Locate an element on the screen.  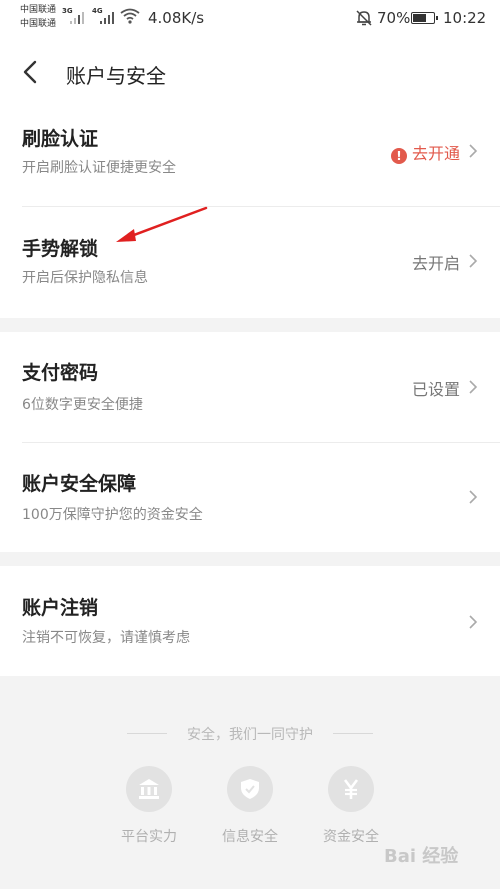
payment-password-row: 支付密码 6位数字更安全便捷 已设置 is located at coordinates (250, 387).